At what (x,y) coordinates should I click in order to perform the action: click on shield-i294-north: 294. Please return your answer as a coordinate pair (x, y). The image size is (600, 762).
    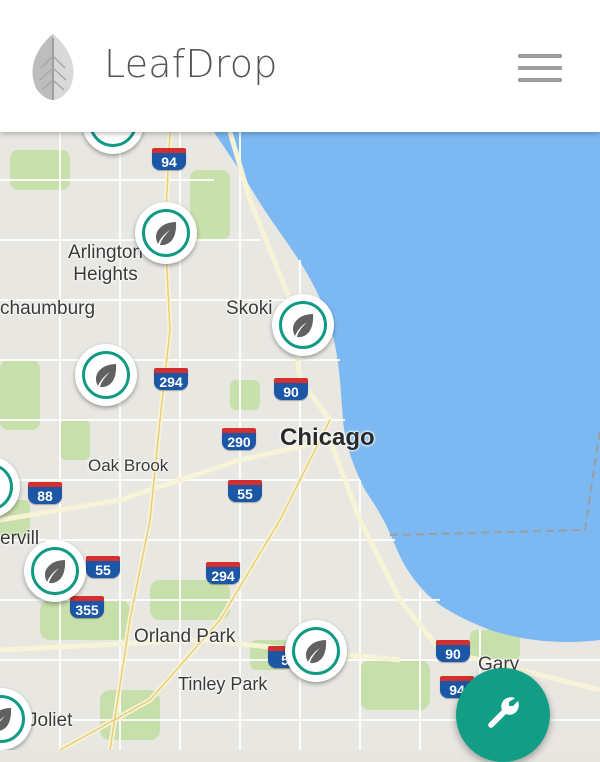
    Looking at the image, I should click on (171, 379).